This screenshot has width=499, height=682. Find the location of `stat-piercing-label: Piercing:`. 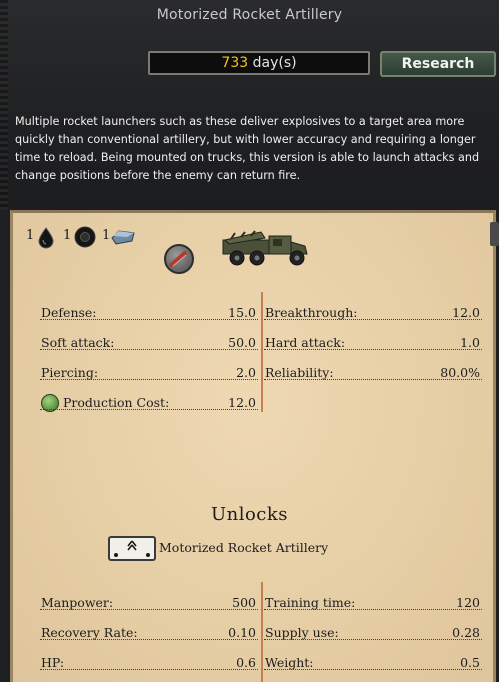

stat-piercing-label: Piercing: is located at coordinates (70, 372).